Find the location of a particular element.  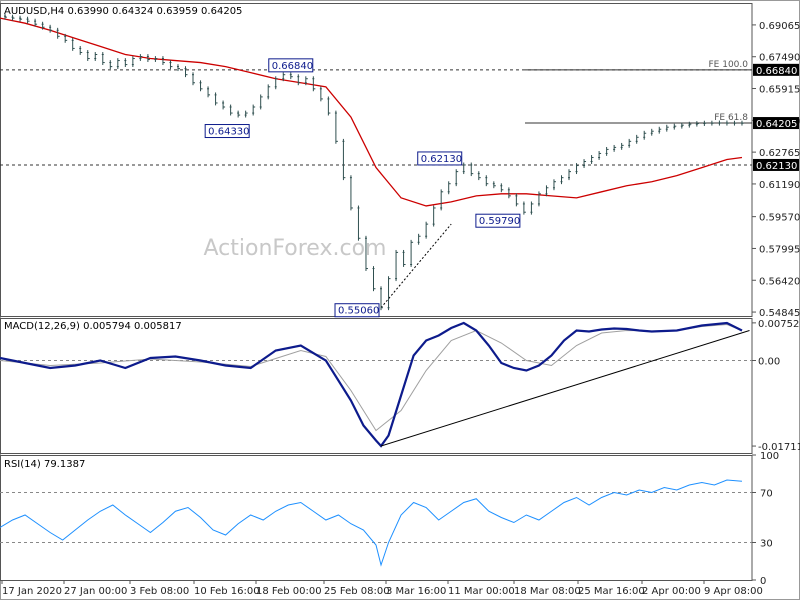

price-annotation-label: 0.62130 is located at coordinates (441, 159).